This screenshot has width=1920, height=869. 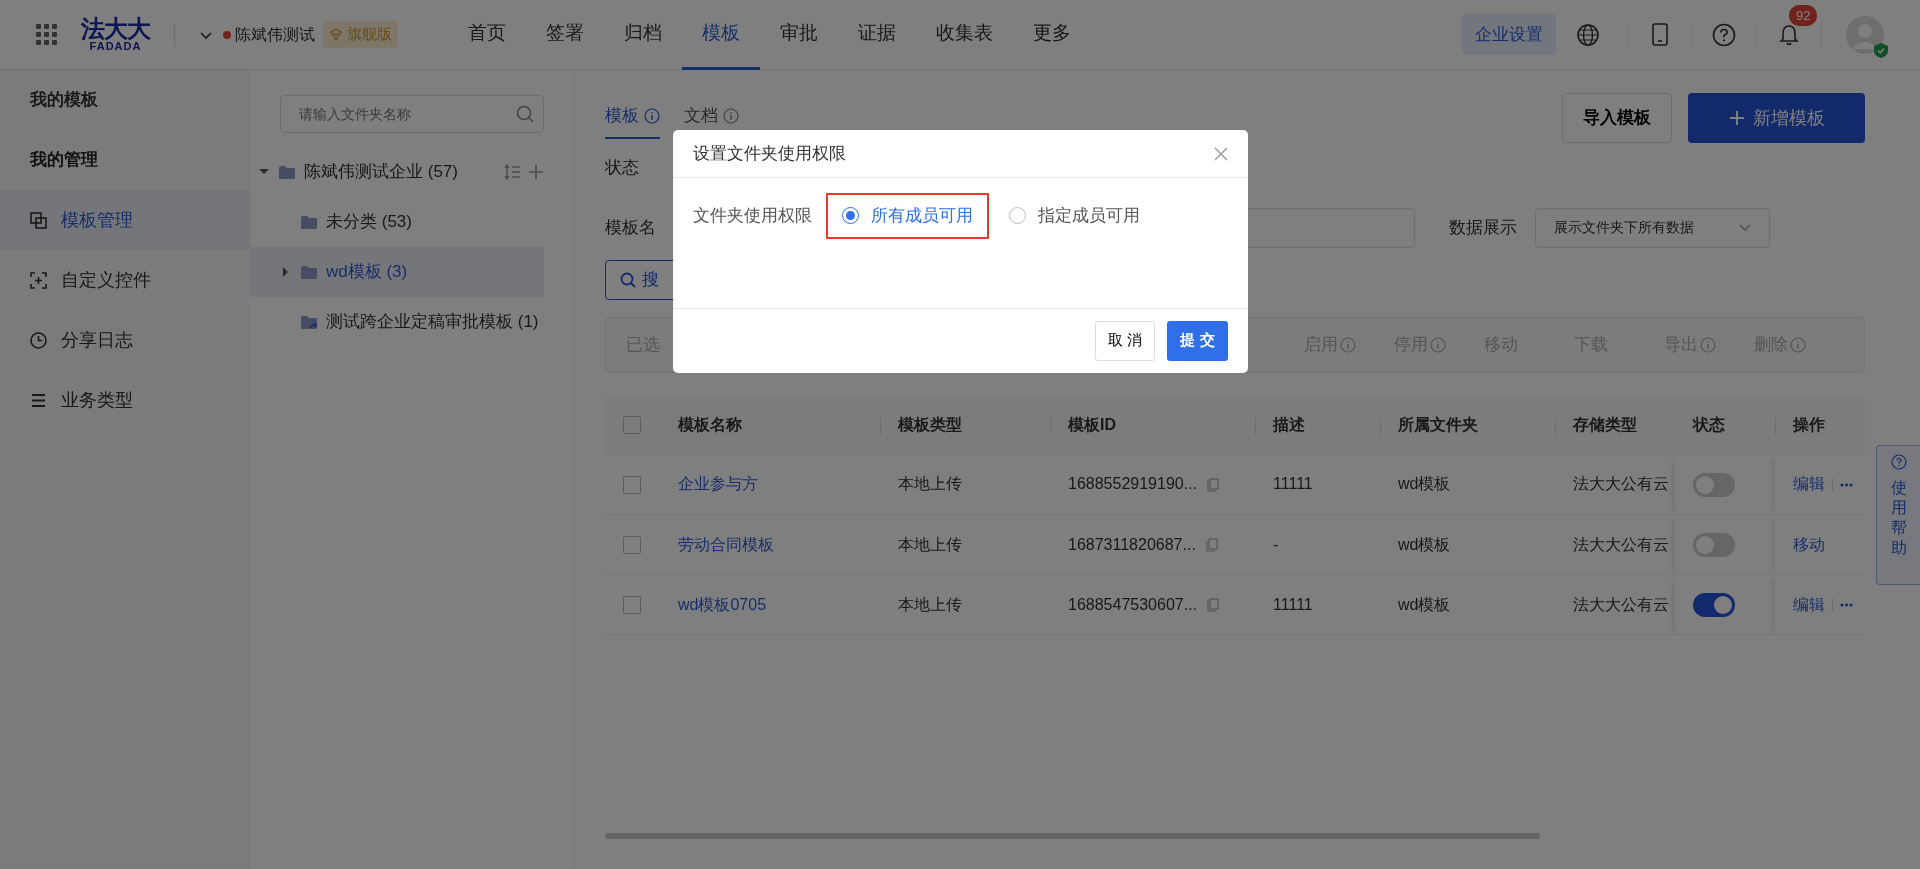 I want to click on user-avatar, so click(x=1865, y=34).